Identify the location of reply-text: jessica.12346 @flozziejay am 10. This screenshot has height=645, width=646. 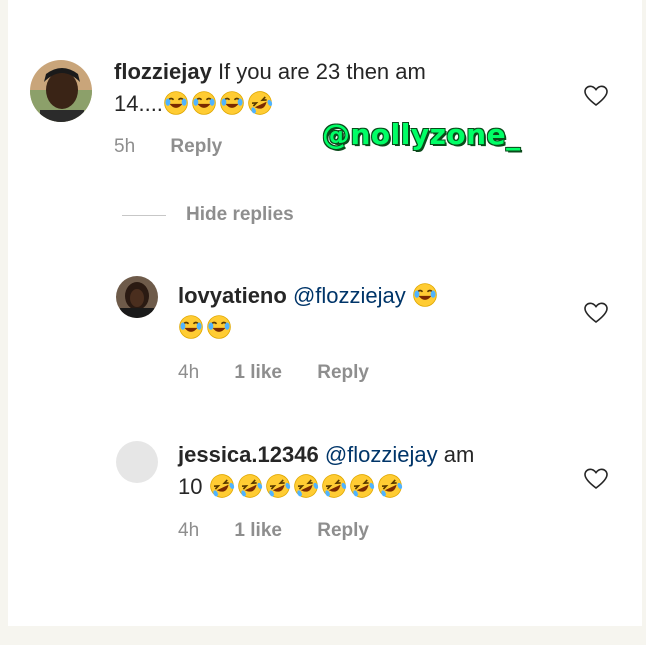
(368, 471).